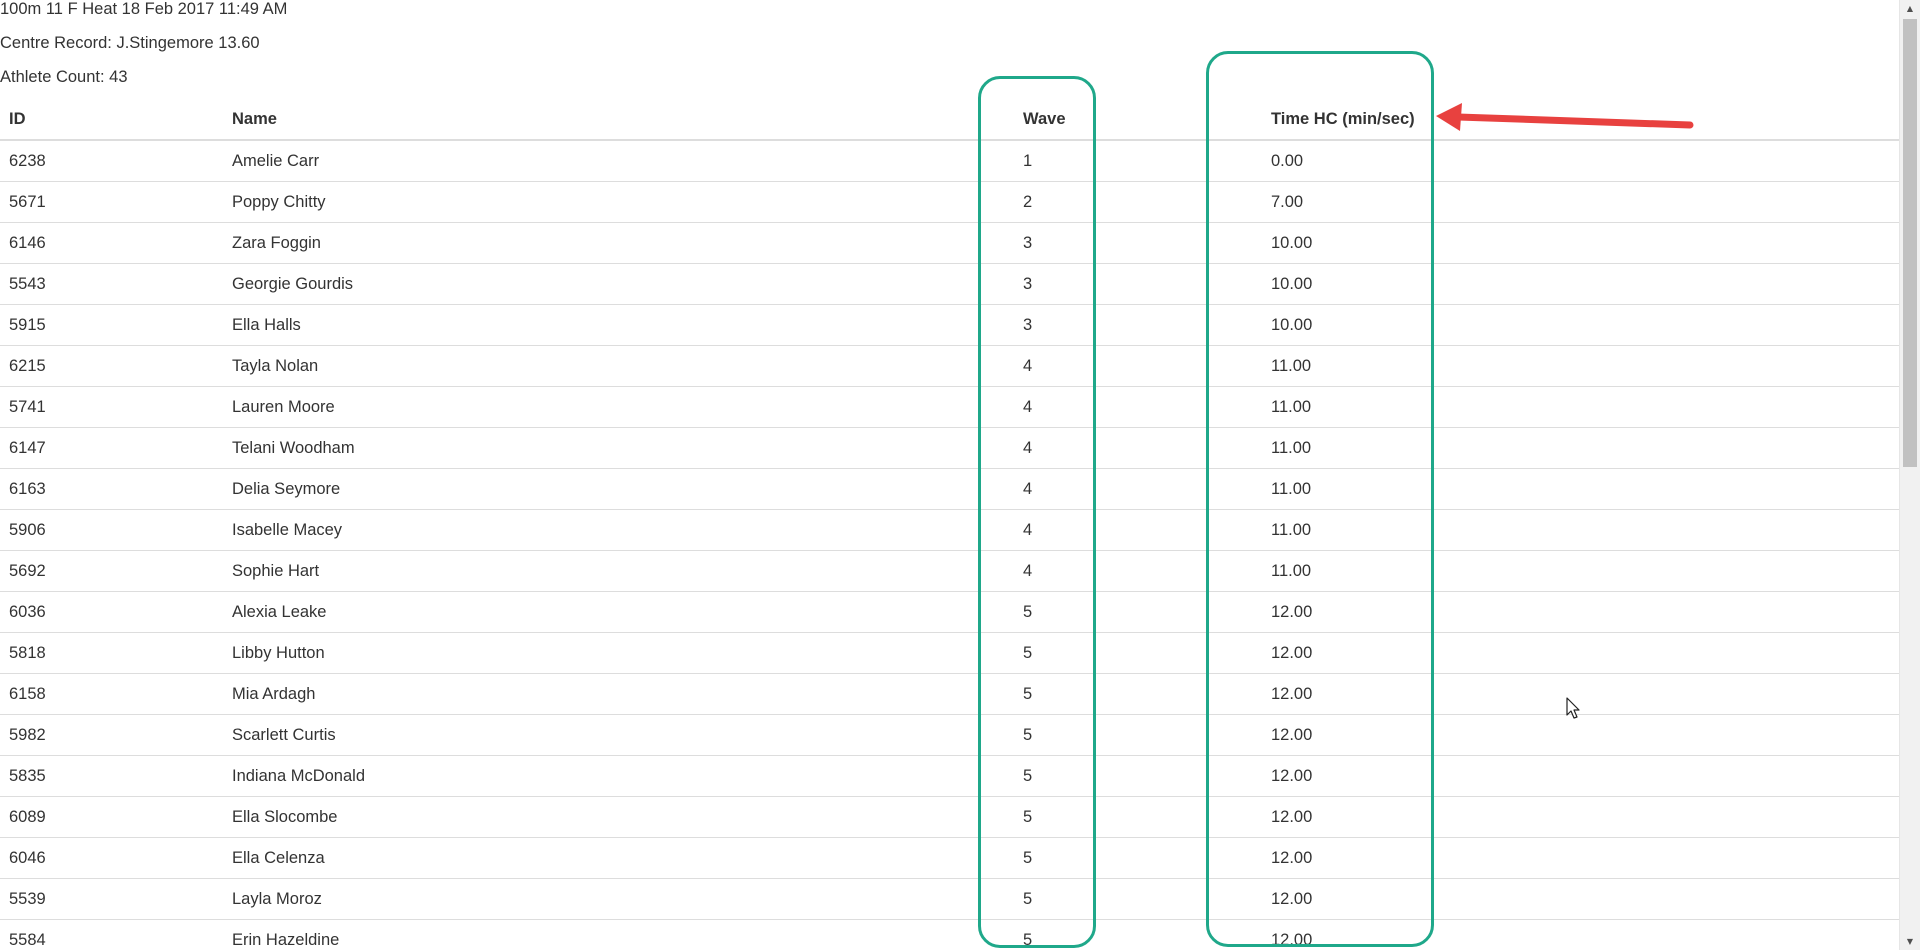 This screenshot has width=1920, height=950. Describe the element at coordinates (111, 489) in the screenshot. I see `cell-id: 6163` at that location.